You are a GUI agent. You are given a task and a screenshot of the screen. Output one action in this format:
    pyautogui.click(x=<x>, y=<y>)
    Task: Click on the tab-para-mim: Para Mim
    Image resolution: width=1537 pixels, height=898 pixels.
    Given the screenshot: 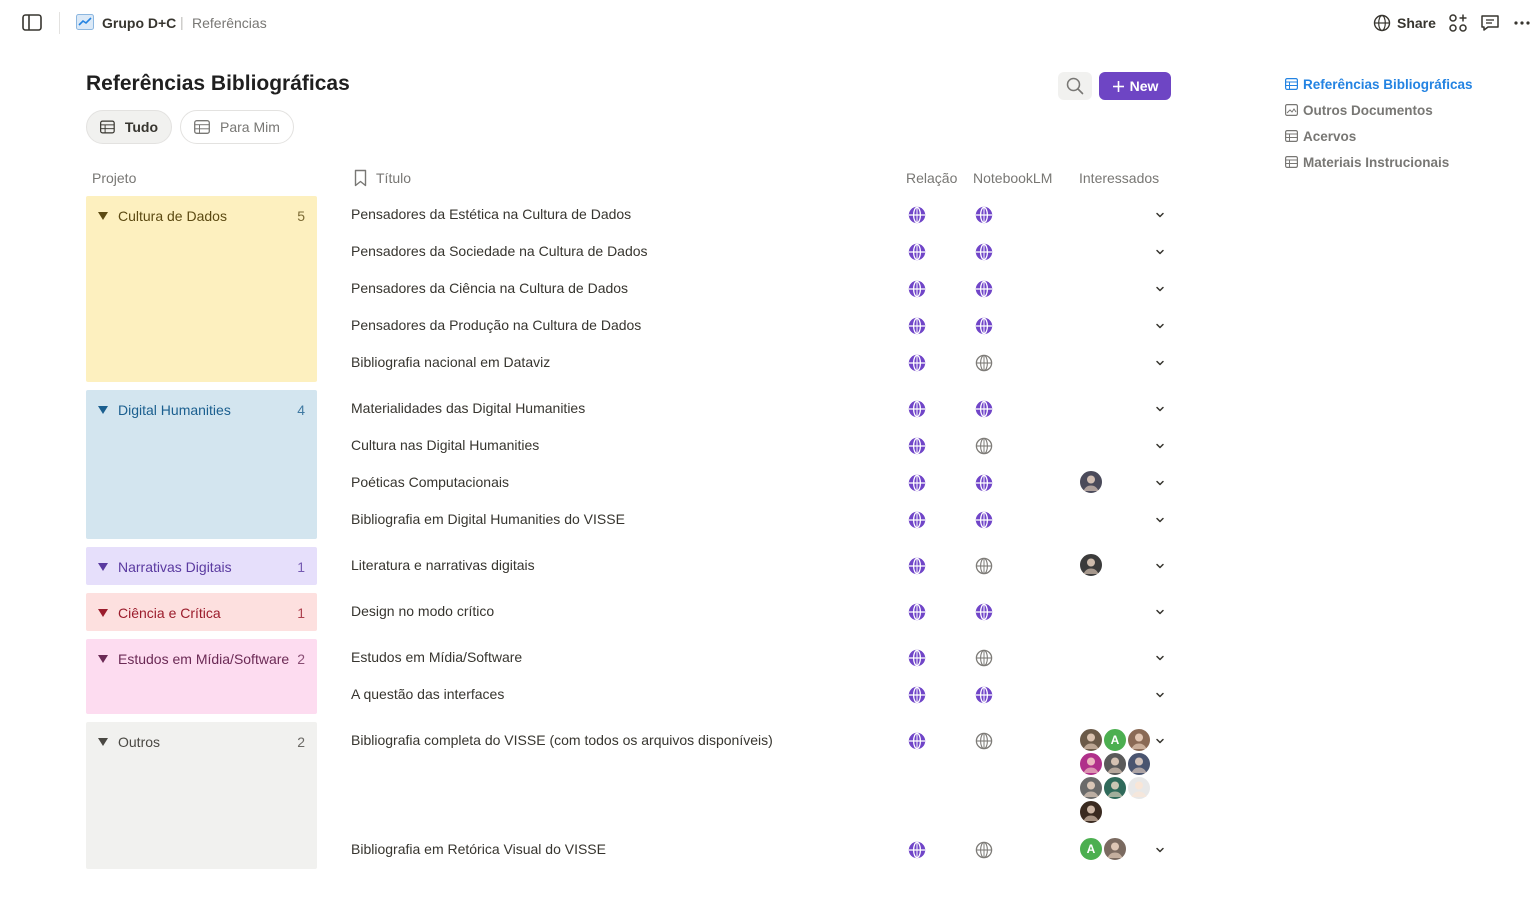 What is the action you would take?
    pyautogui.click(x=237, y=127)
    